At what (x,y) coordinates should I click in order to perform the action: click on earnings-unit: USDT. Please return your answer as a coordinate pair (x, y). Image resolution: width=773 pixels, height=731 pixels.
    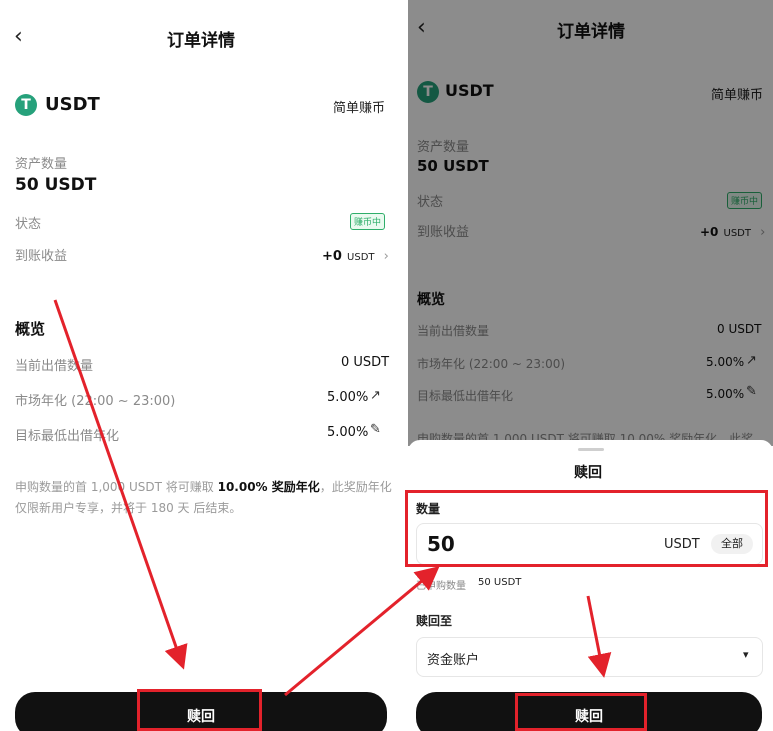
    Looking at the image, I should click on (361, 257).